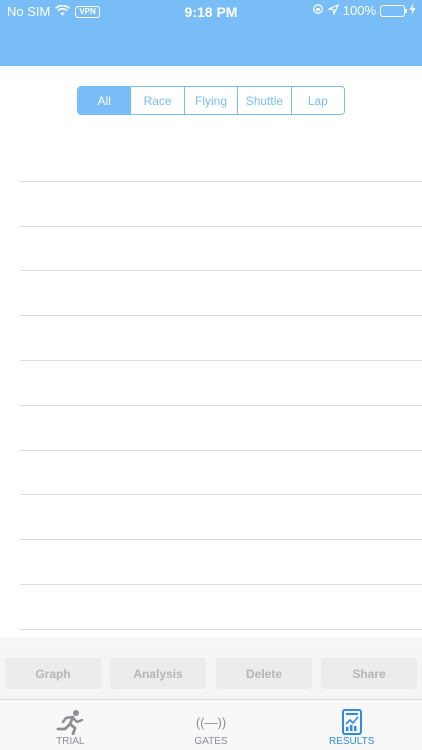 This screenshot has width=422, height=750. I want to click on results-report-icon, so click(352, 722).